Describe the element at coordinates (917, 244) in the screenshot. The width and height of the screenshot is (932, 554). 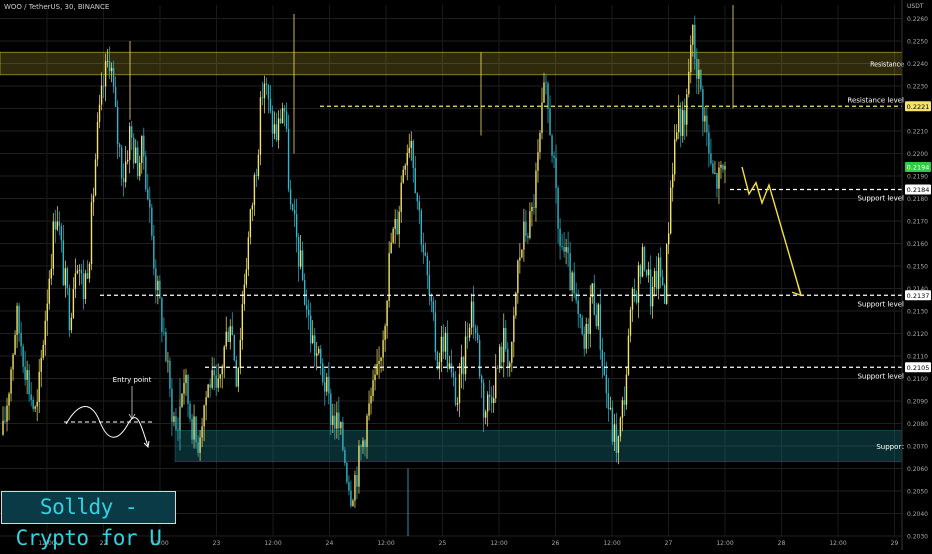
I see `y-tick-label: 0.2160` at that location.